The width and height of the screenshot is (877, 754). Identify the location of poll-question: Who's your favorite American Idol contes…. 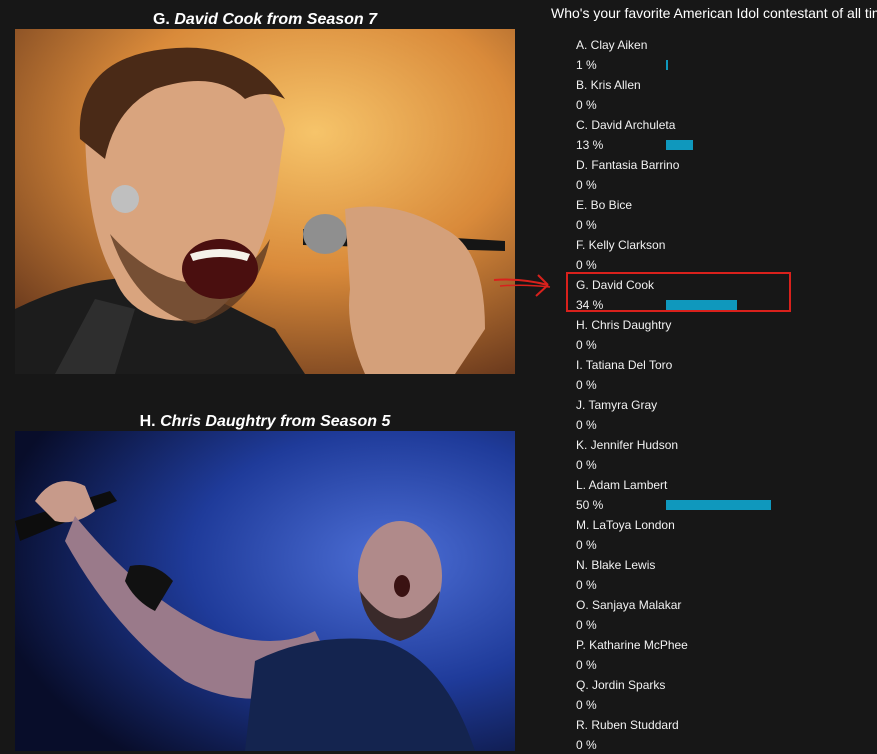
(714, 13).